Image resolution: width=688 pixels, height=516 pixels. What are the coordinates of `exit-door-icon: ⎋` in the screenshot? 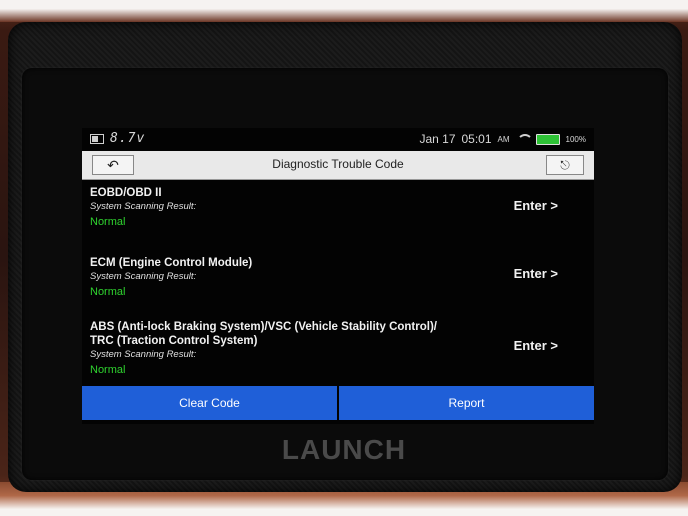 It's located at (565, 164).